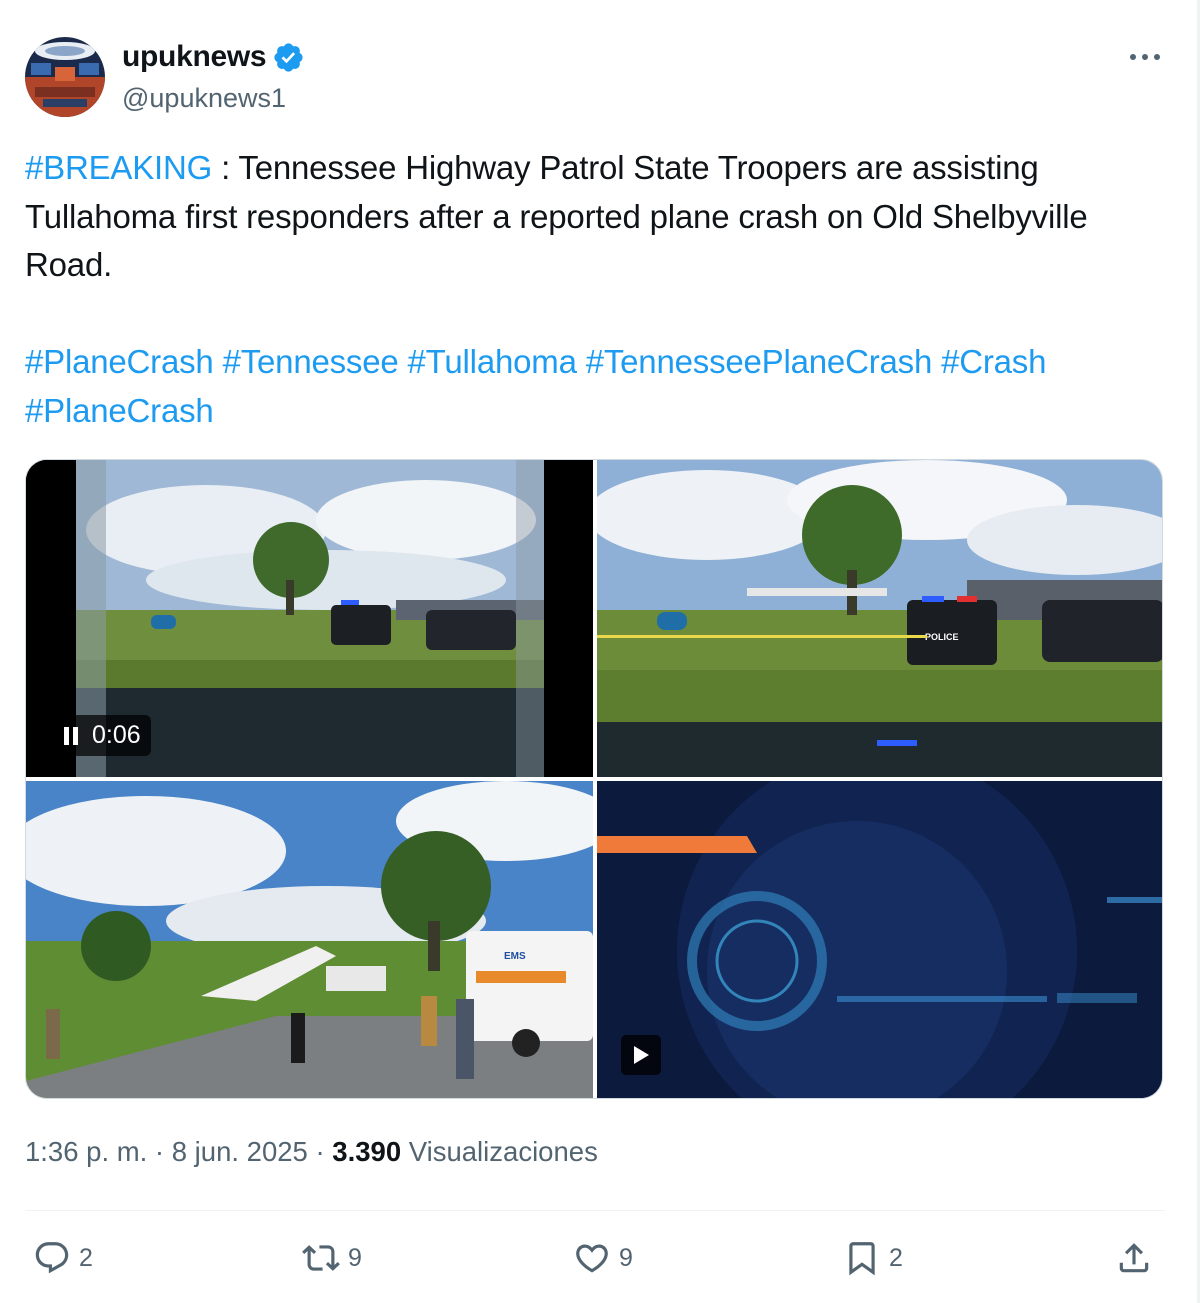 The height and width of the screenshot is (1303, 1200). Describe the element at coordinates (118, 167) in the screenshot. I see `hashtag-breaking: #BREAKING` at that location.